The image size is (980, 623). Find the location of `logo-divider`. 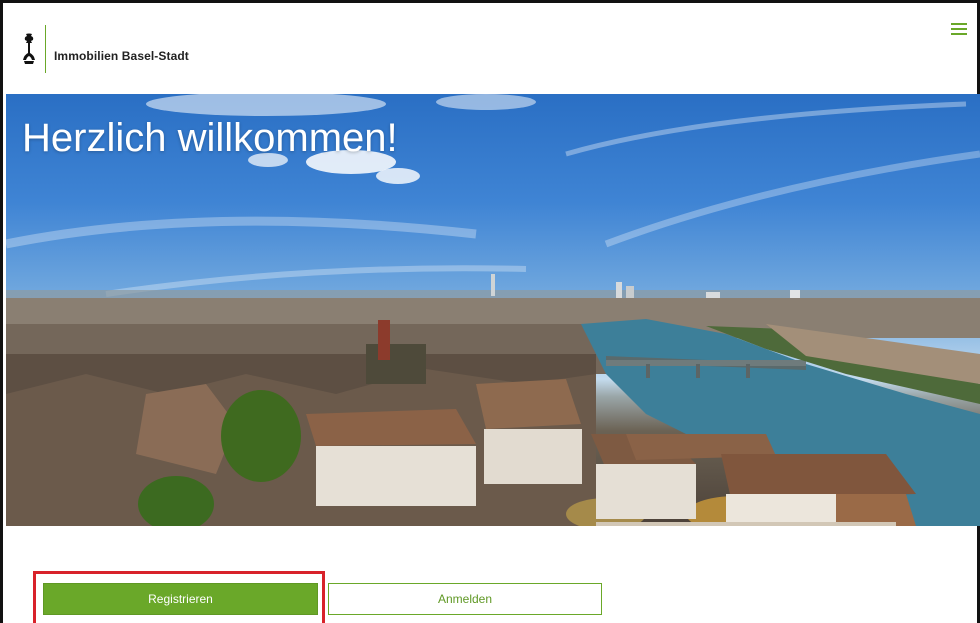

logo-divider is located at coordinates (45, 49).